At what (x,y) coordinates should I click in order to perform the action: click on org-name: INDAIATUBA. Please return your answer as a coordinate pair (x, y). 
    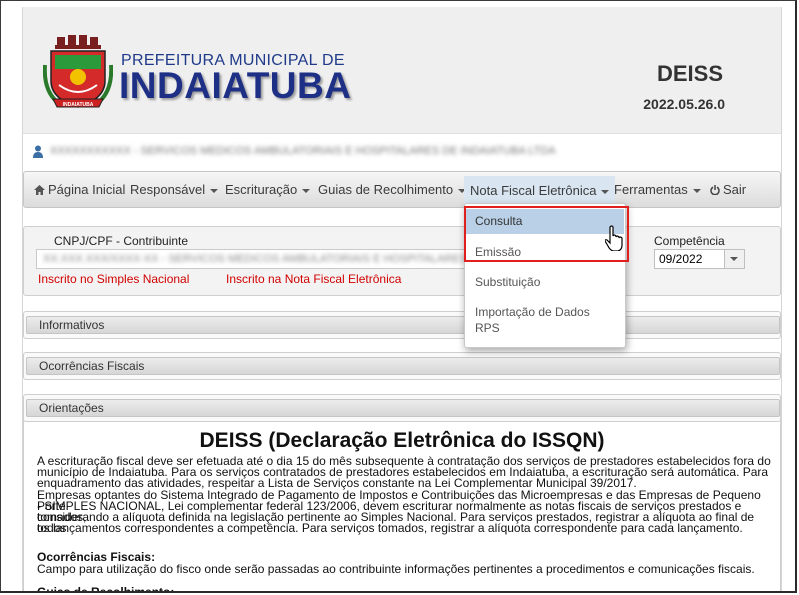
    Looking at the image, I should click on (235, 85).